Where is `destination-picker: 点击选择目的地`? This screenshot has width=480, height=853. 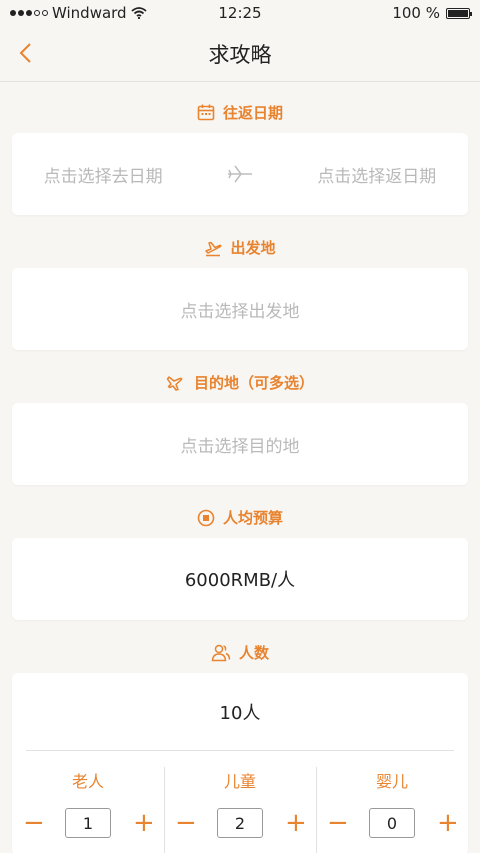 destination-picker: 点击选择目的地 is located at coordinates (240, 444).